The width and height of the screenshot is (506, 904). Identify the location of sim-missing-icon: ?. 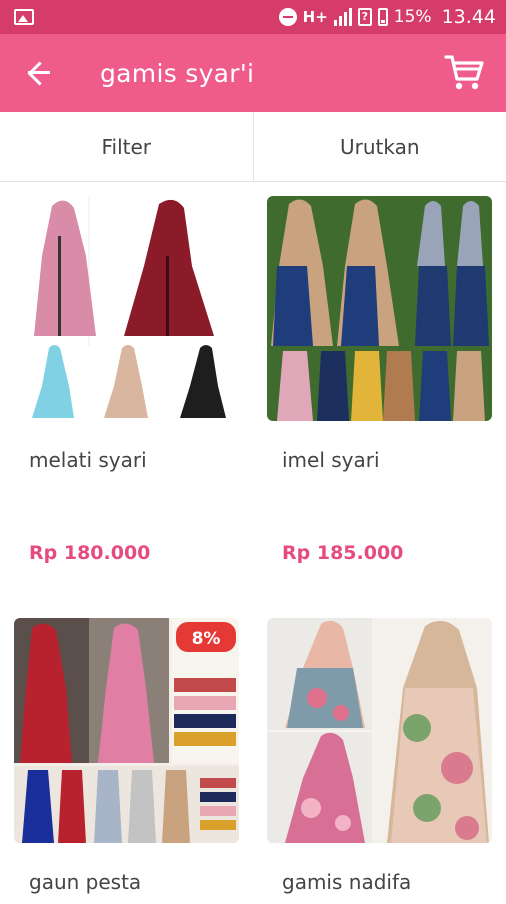
(365, 17).